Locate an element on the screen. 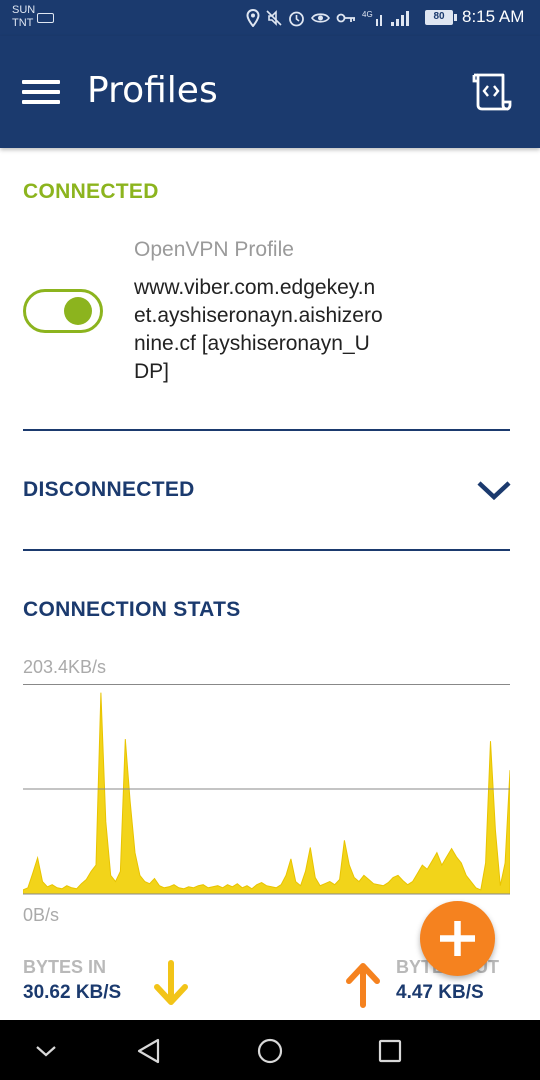 This screenshot has height=1080, width=540. location-icon is located at coordinates (253, 18).